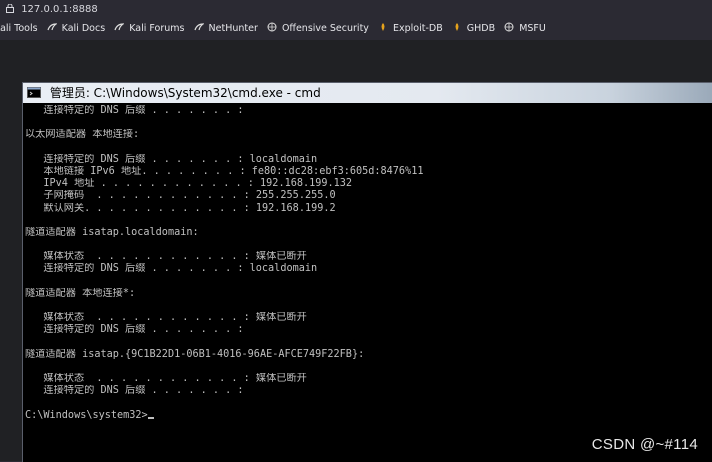 Image resolution: width=712 pixels, height=462 pixels. Describe the element at coordinates (368, 135) in the screenshot. I see `console-line: 以太网适配器 本地连接:` at that location.